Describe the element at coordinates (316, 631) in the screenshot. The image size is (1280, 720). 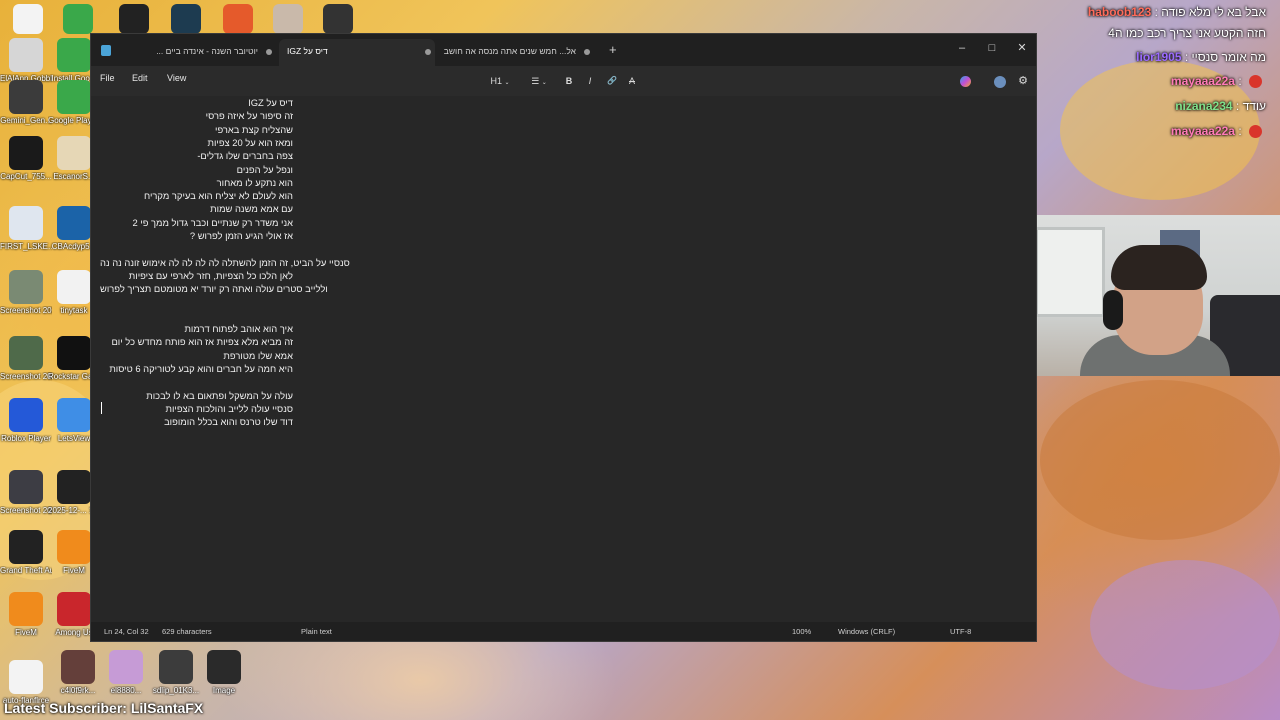
I see `text-format: Plain text` at that location.